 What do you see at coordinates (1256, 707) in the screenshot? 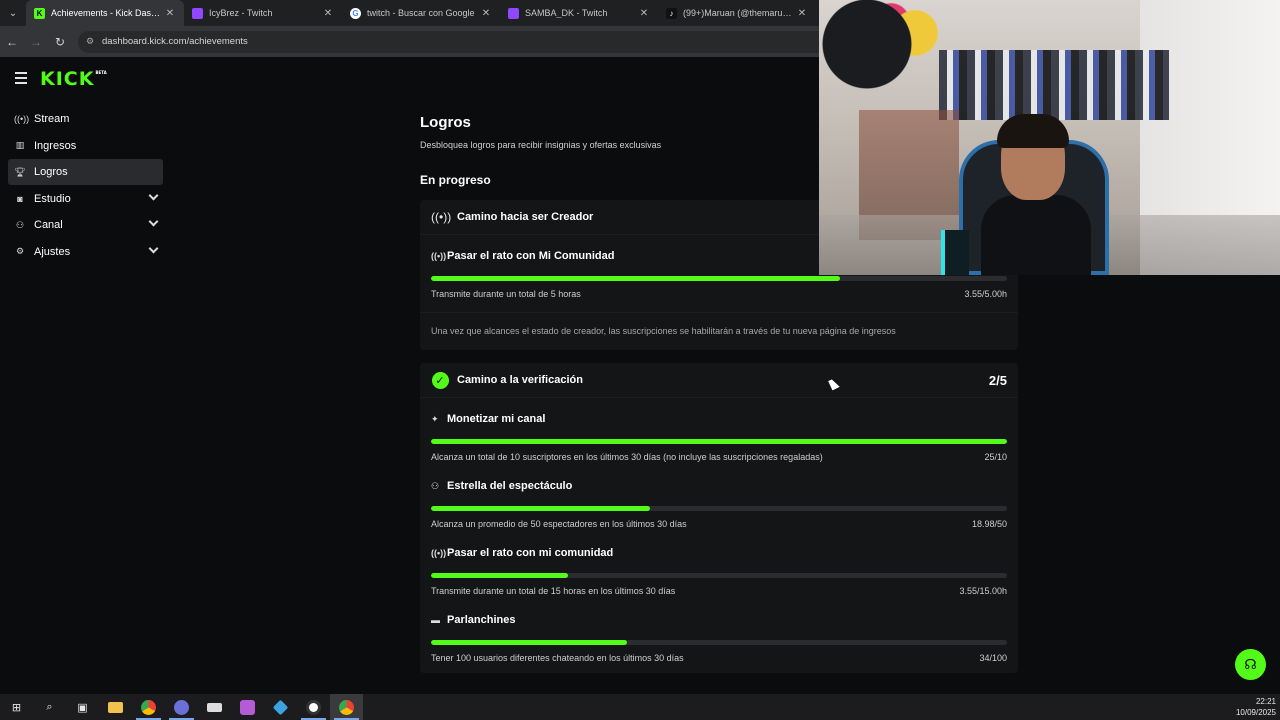
I see `system-clock: 22:21 10/09/2025` at bounding box center [1256, 707].